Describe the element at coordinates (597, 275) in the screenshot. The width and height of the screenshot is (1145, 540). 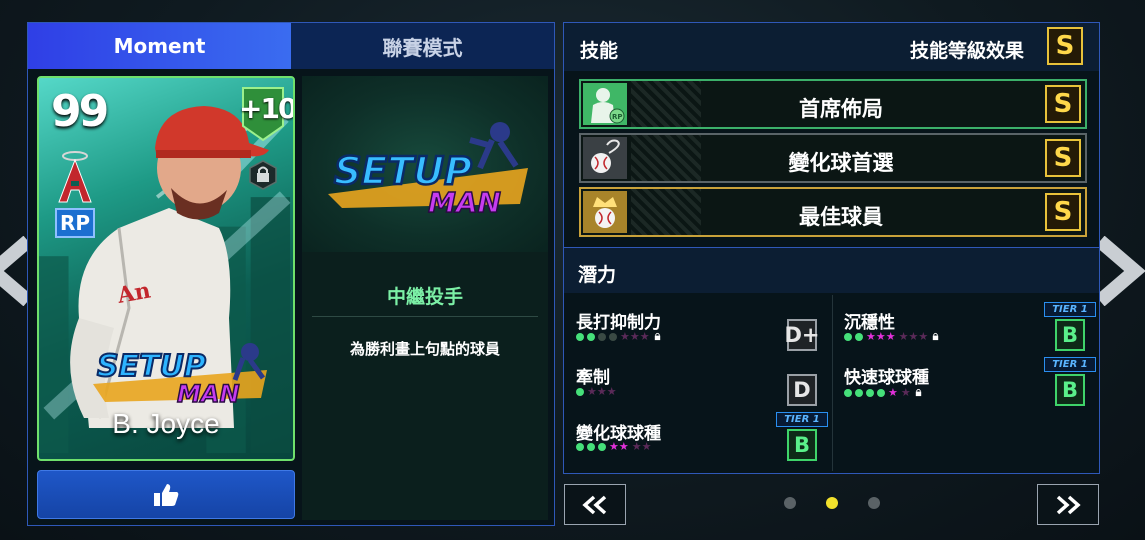
I see `potential-title: 潛力` at that location.